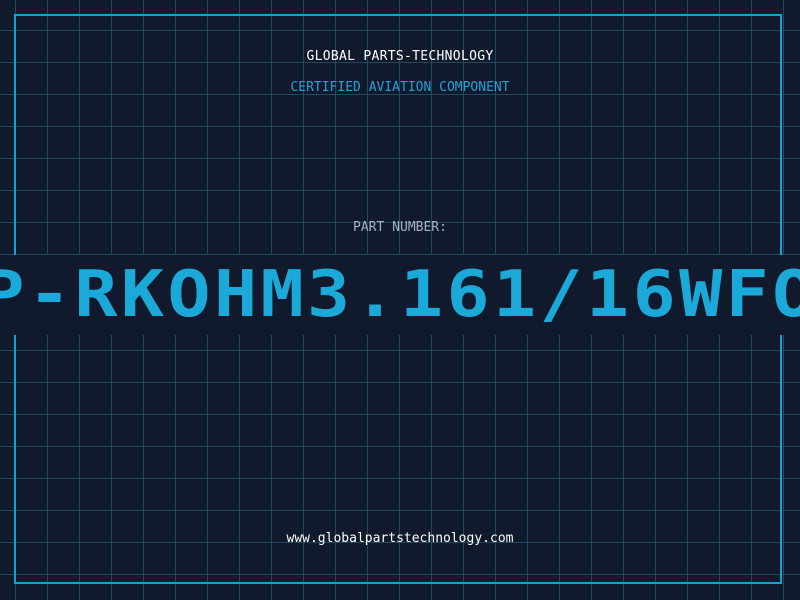 The width and height of the screenshot is (800, 600). Describe the element at coordinates (400, 227) in the screenshot. I see `part-number-label: PART NUMBER:` at that location.